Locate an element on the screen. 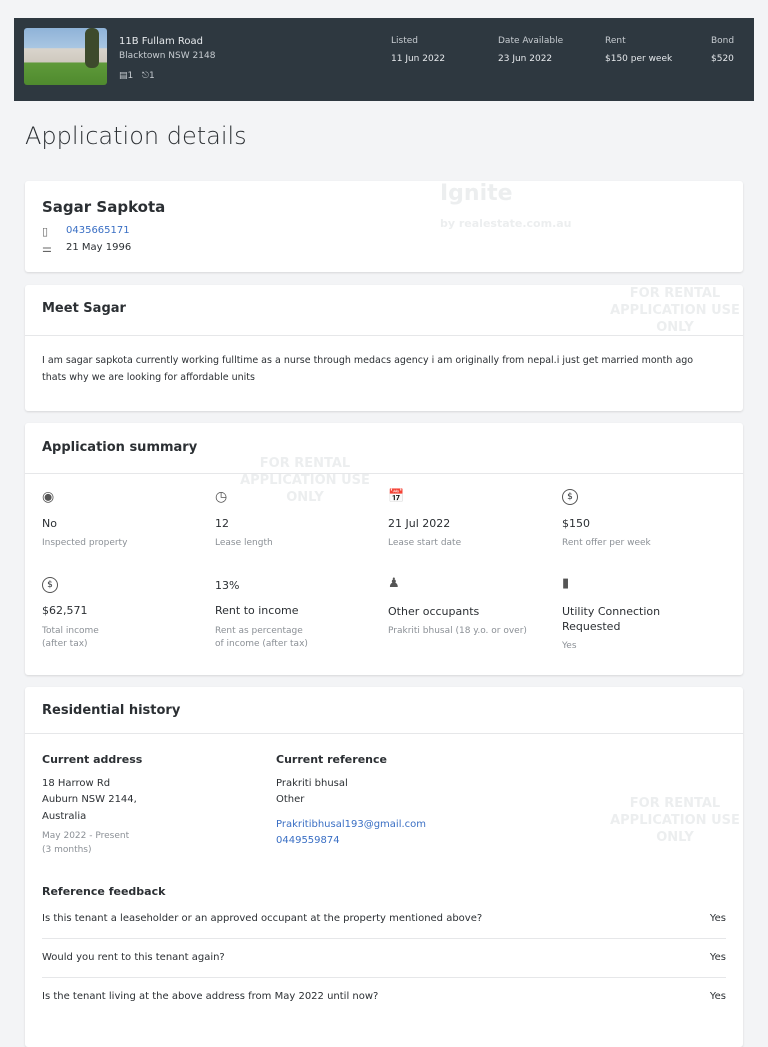 Image resolution: width=768 pixels, height=1047 pixels. summary-title: Utility Connection is located at coordinates (611, 611).